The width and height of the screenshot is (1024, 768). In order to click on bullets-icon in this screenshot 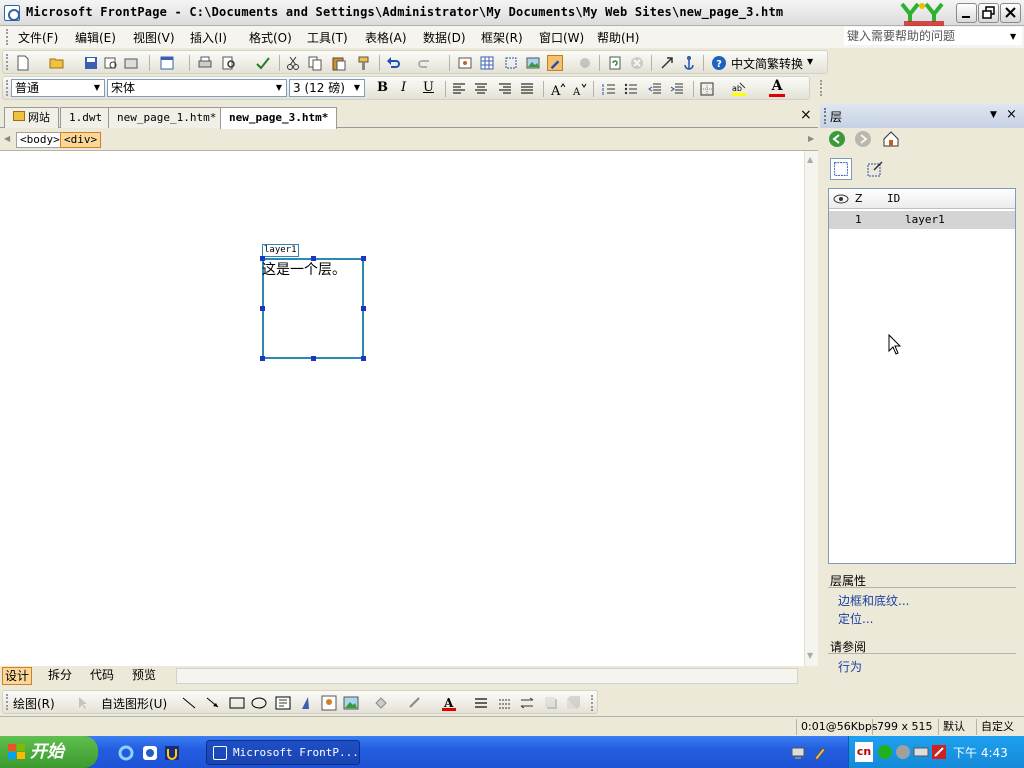, I will do `click(631, 89)`.